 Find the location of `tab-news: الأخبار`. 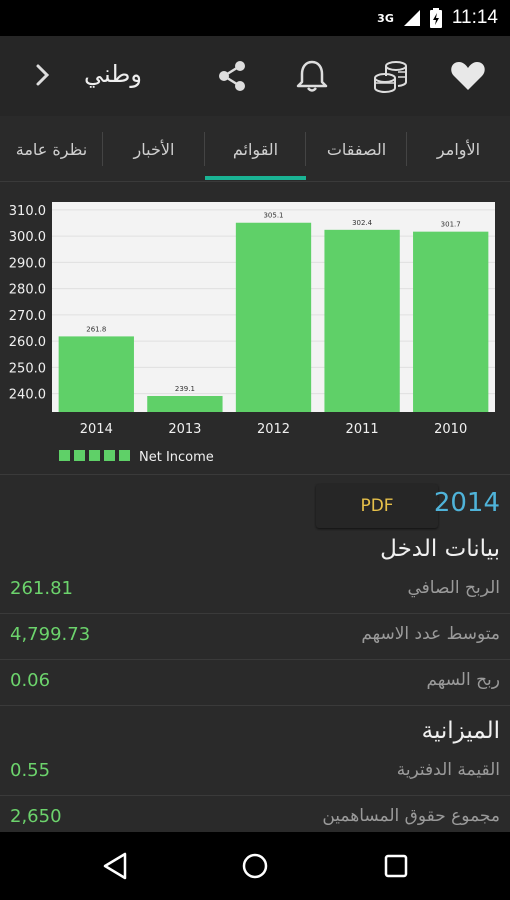

tab-news: الأخبار is located at coordinates (154, 149).